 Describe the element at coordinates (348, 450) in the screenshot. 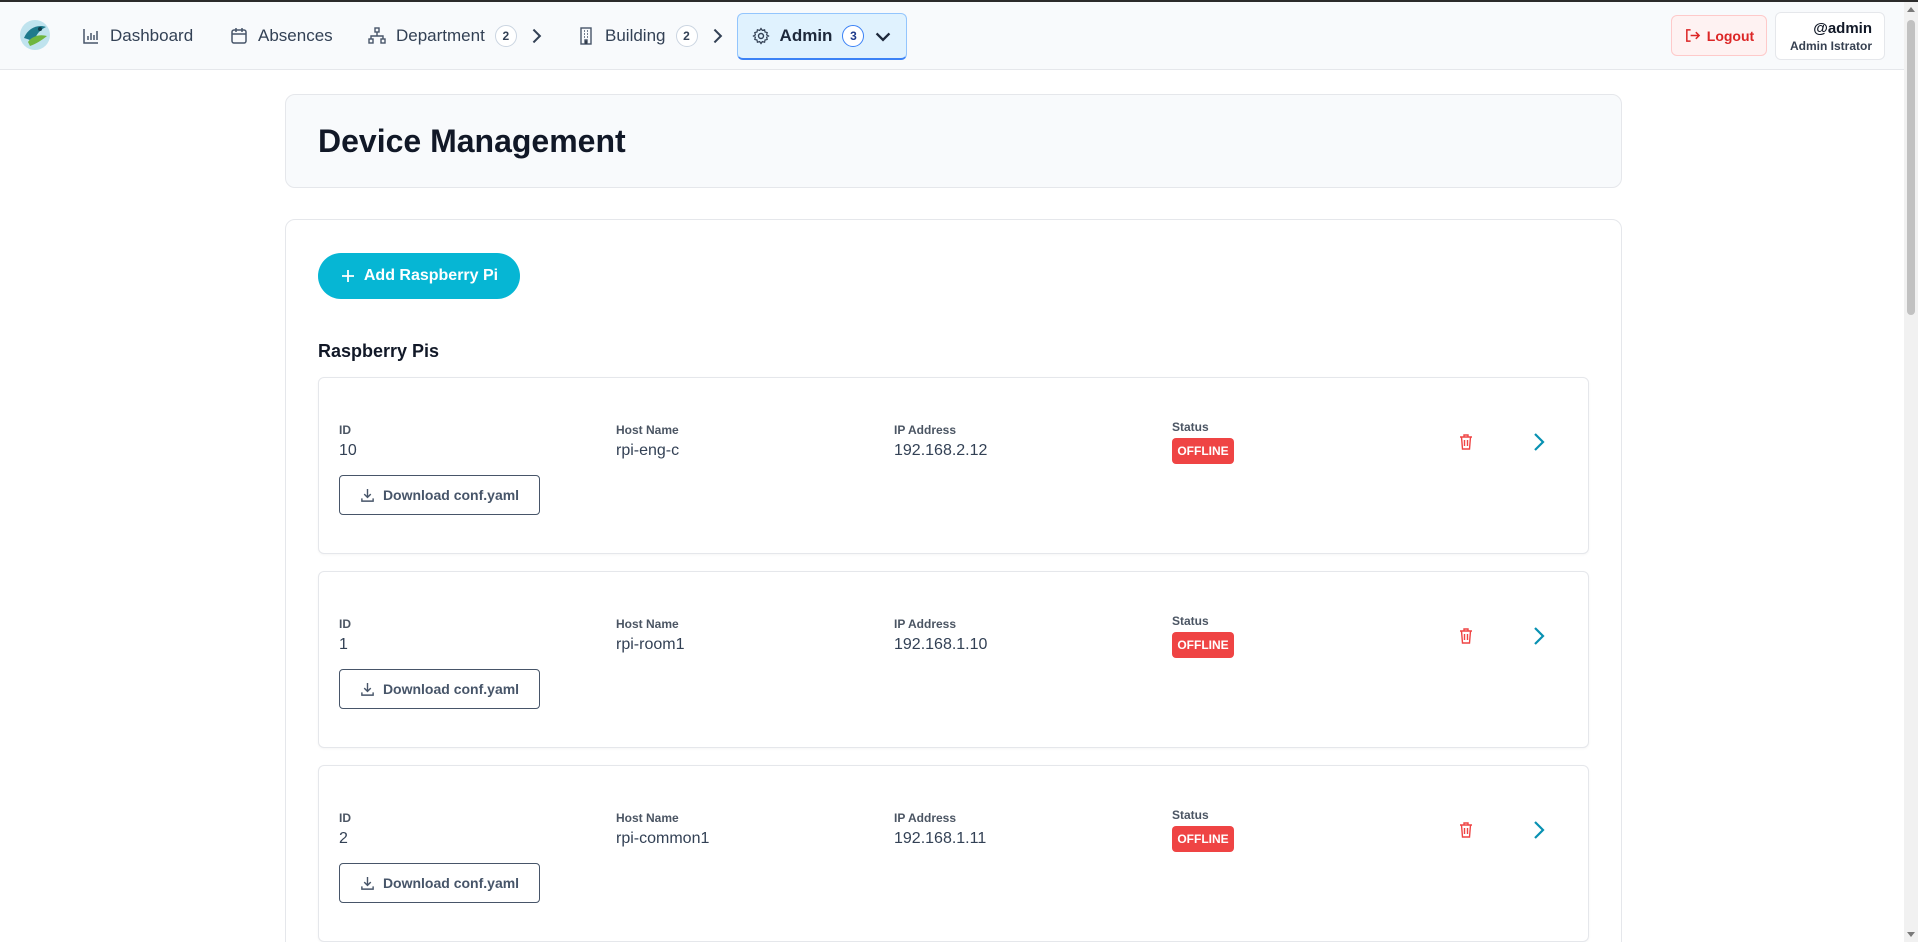

I see `device-id: 10` at that location.